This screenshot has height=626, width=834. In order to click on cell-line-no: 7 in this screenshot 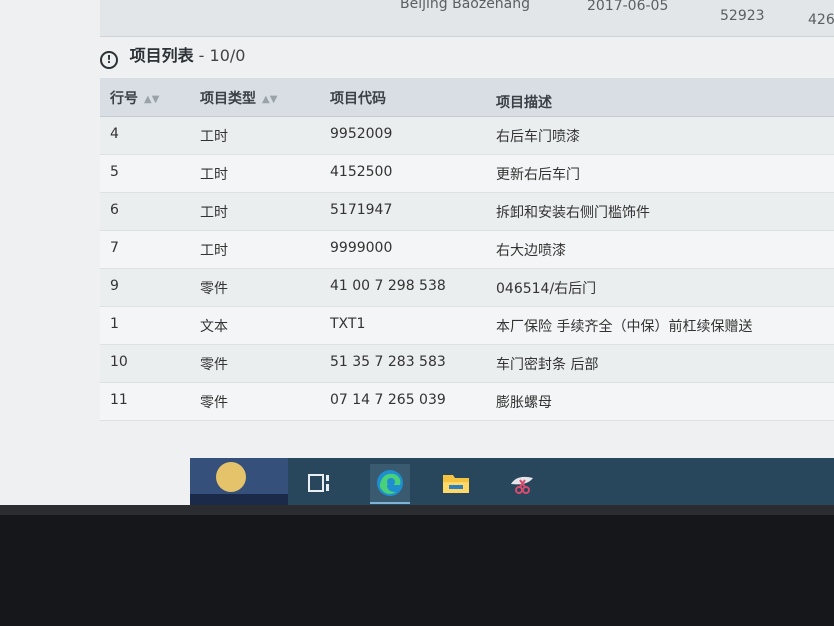, I will do `click(114, 248)`.